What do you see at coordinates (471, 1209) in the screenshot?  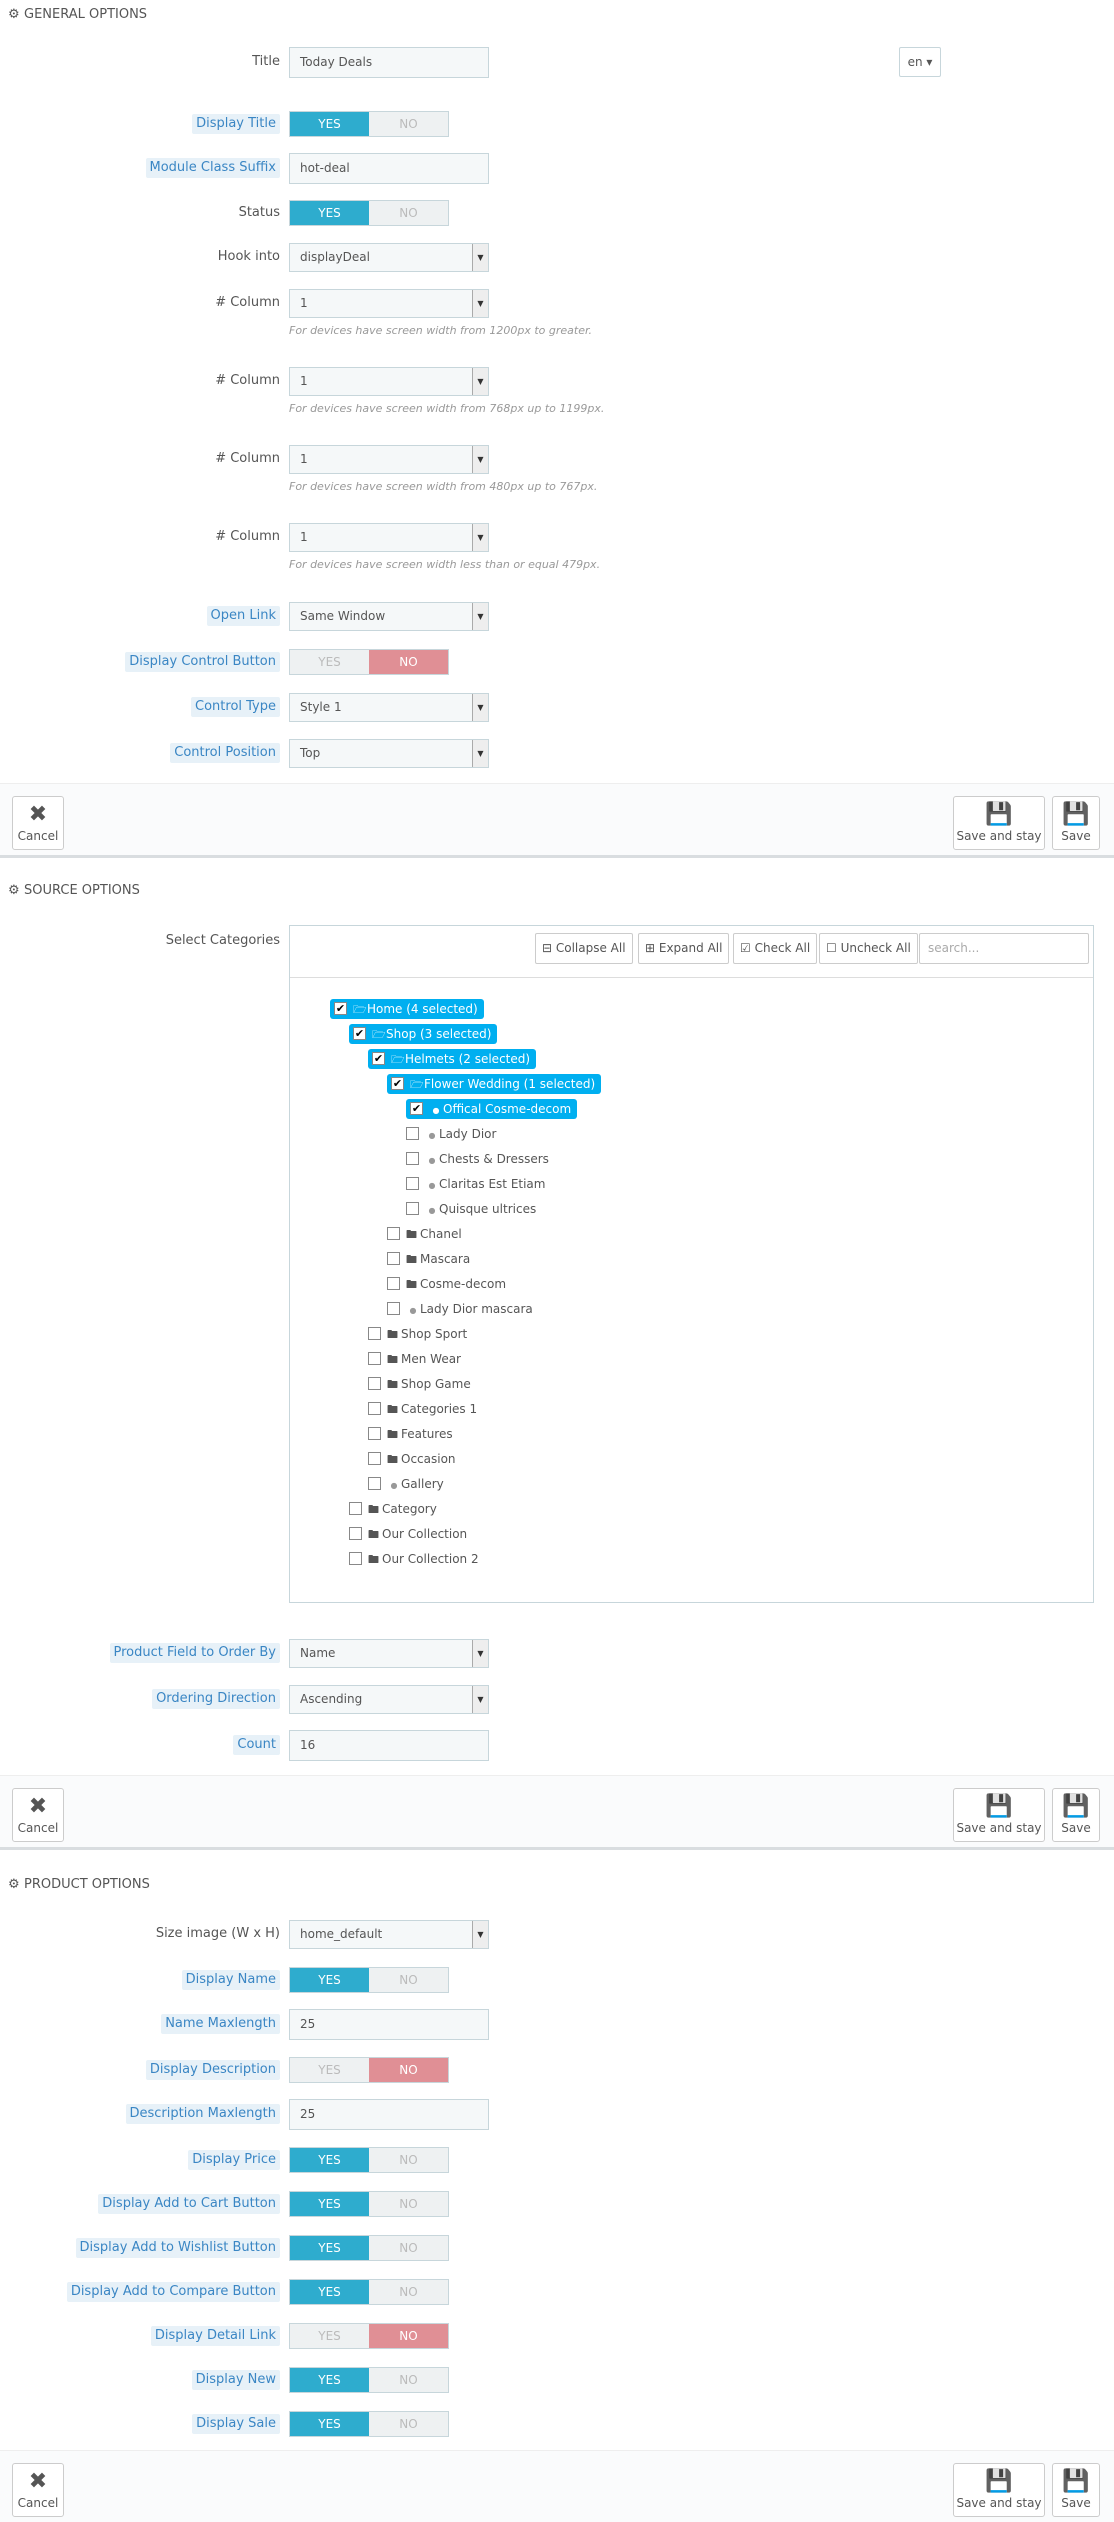 I see `tree-node: ● Quisque ultrices` at bounding box center [471, 1209].